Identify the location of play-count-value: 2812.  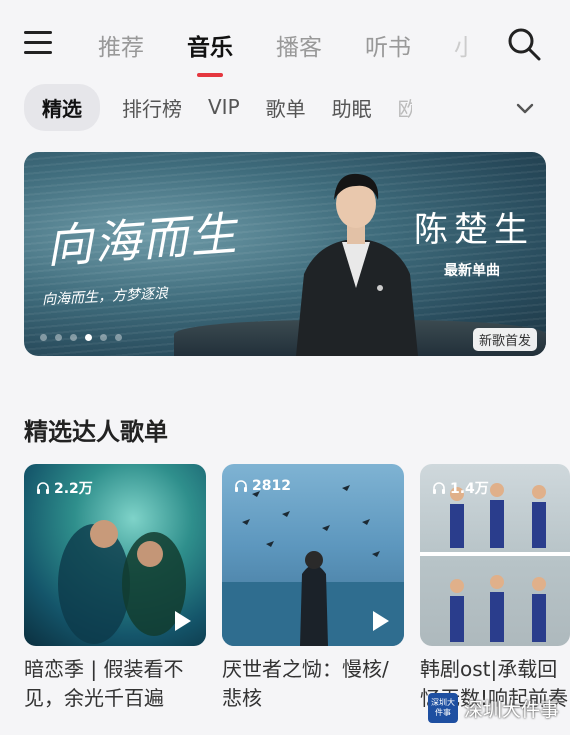
(271, 486).